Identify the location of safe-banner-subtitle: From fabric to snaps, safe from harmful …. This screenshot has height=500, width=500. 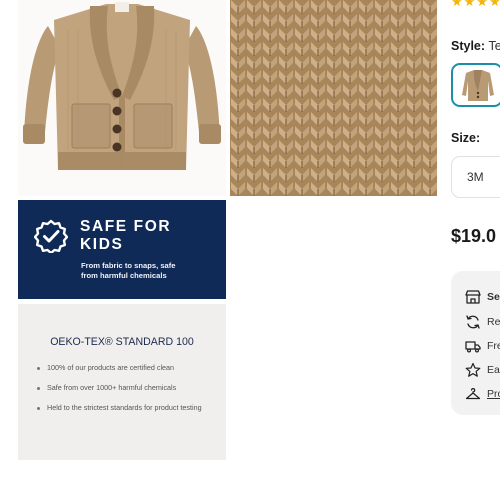
(128, 270).